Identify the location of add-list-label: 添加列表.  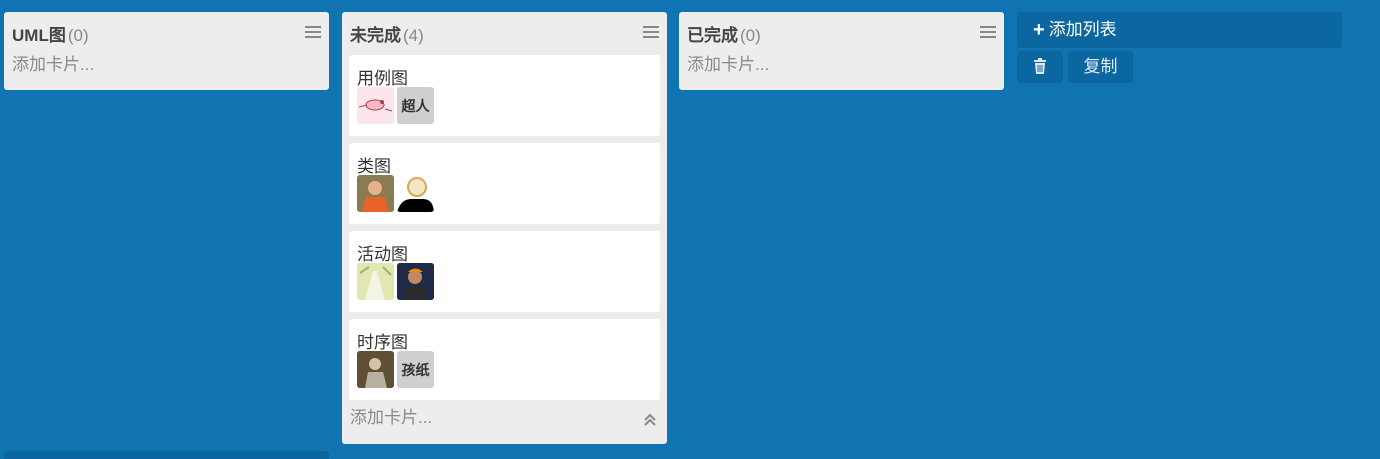
(1082, 29).